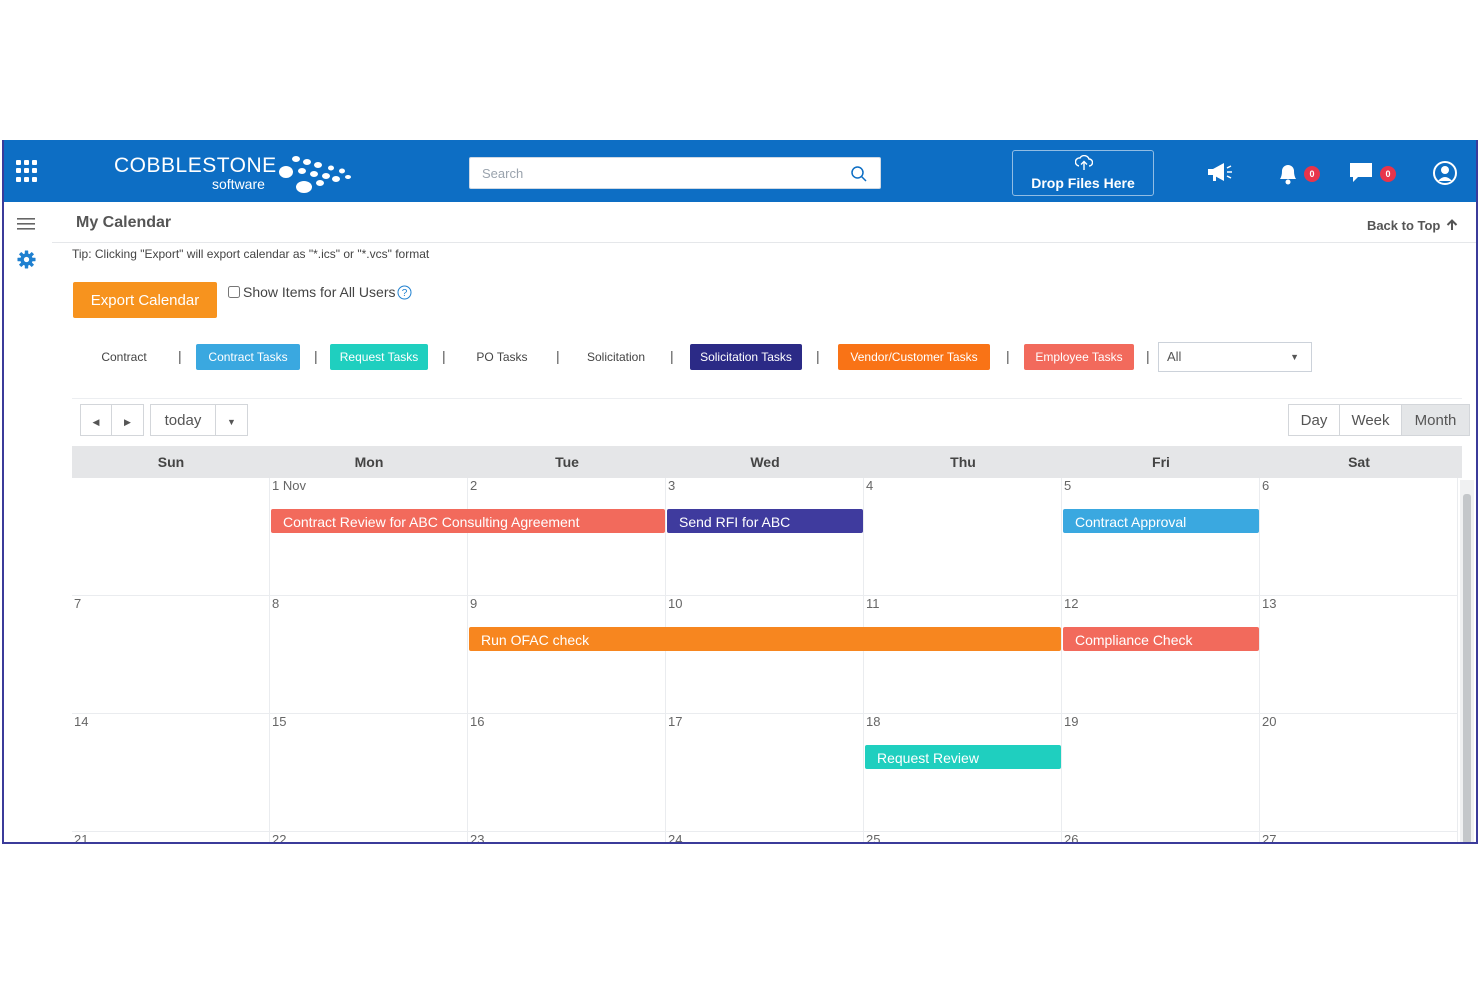 This screenshot has height=987, width=1480. What do you see at coordinates (765, 521) in the screenshot?
I see `calendar-event: Send RFI for ABC` at bounding box center [765, 521].